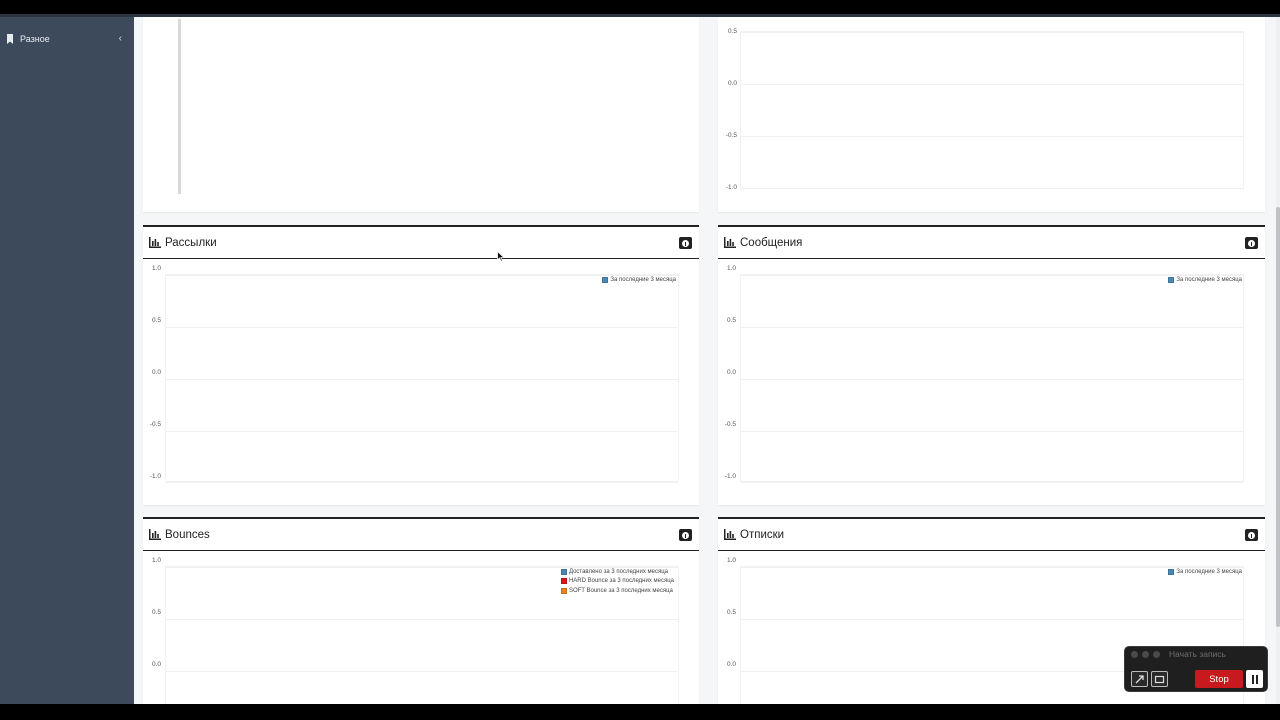 This screenshot has width=1280, height=720. What do you see at coordinates (771, 242) in the screenshot?
I see `panel-title: Сообщения` at bounding box center [771, 242].